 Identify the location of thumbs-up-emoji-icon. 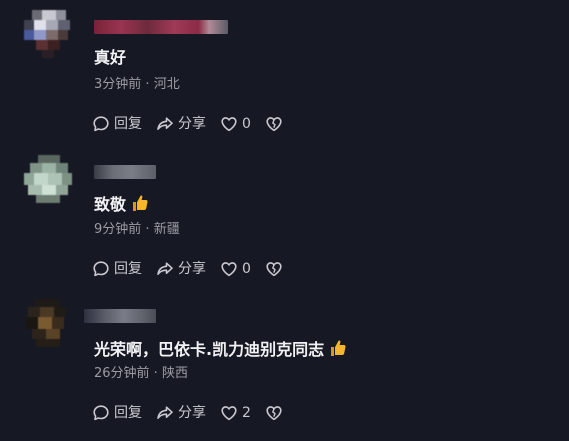
(338, 348).